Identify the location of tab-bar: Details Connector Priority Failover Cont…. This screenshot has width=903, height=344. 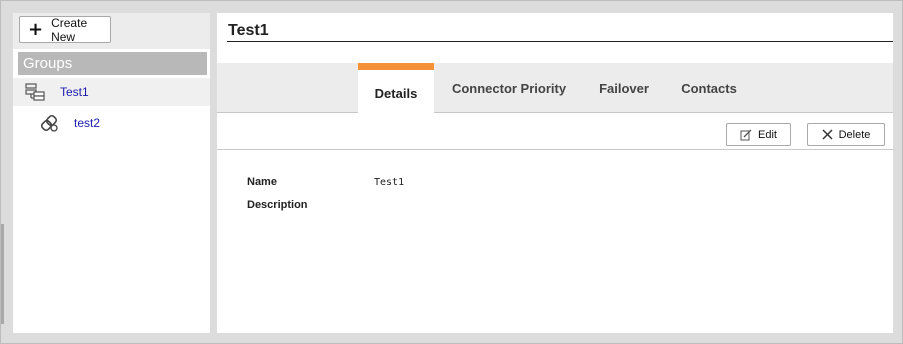
(555, 88).